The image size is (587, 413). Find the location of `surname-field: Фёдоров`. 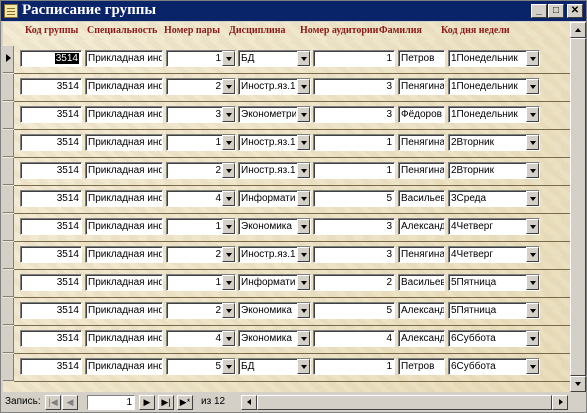

surname-field: Фёдоров is located at coordinates (421, 114).